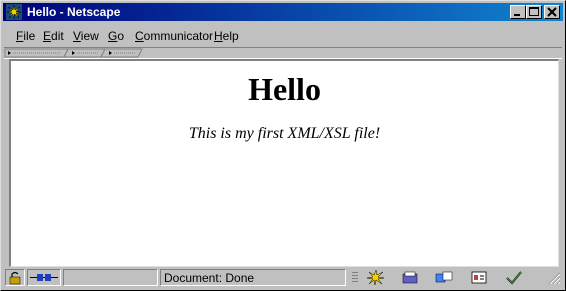 Image resolution: width=566 pixels, height=291 pixels. What do you see at coordinates (517, 15) in the screenshot?
I see `minimize-icon` at bounding box center [517, 15].